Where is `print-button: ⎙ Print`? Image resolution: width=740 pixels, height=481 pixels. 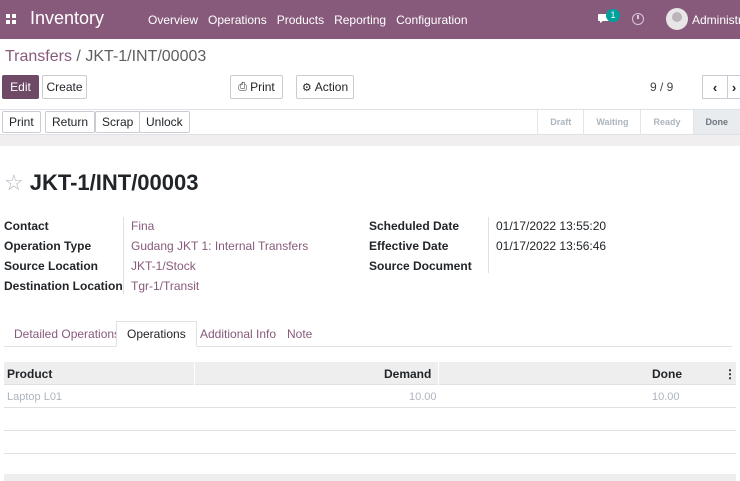
print-button: ⎙ Print is located at coordinates (256, 87).